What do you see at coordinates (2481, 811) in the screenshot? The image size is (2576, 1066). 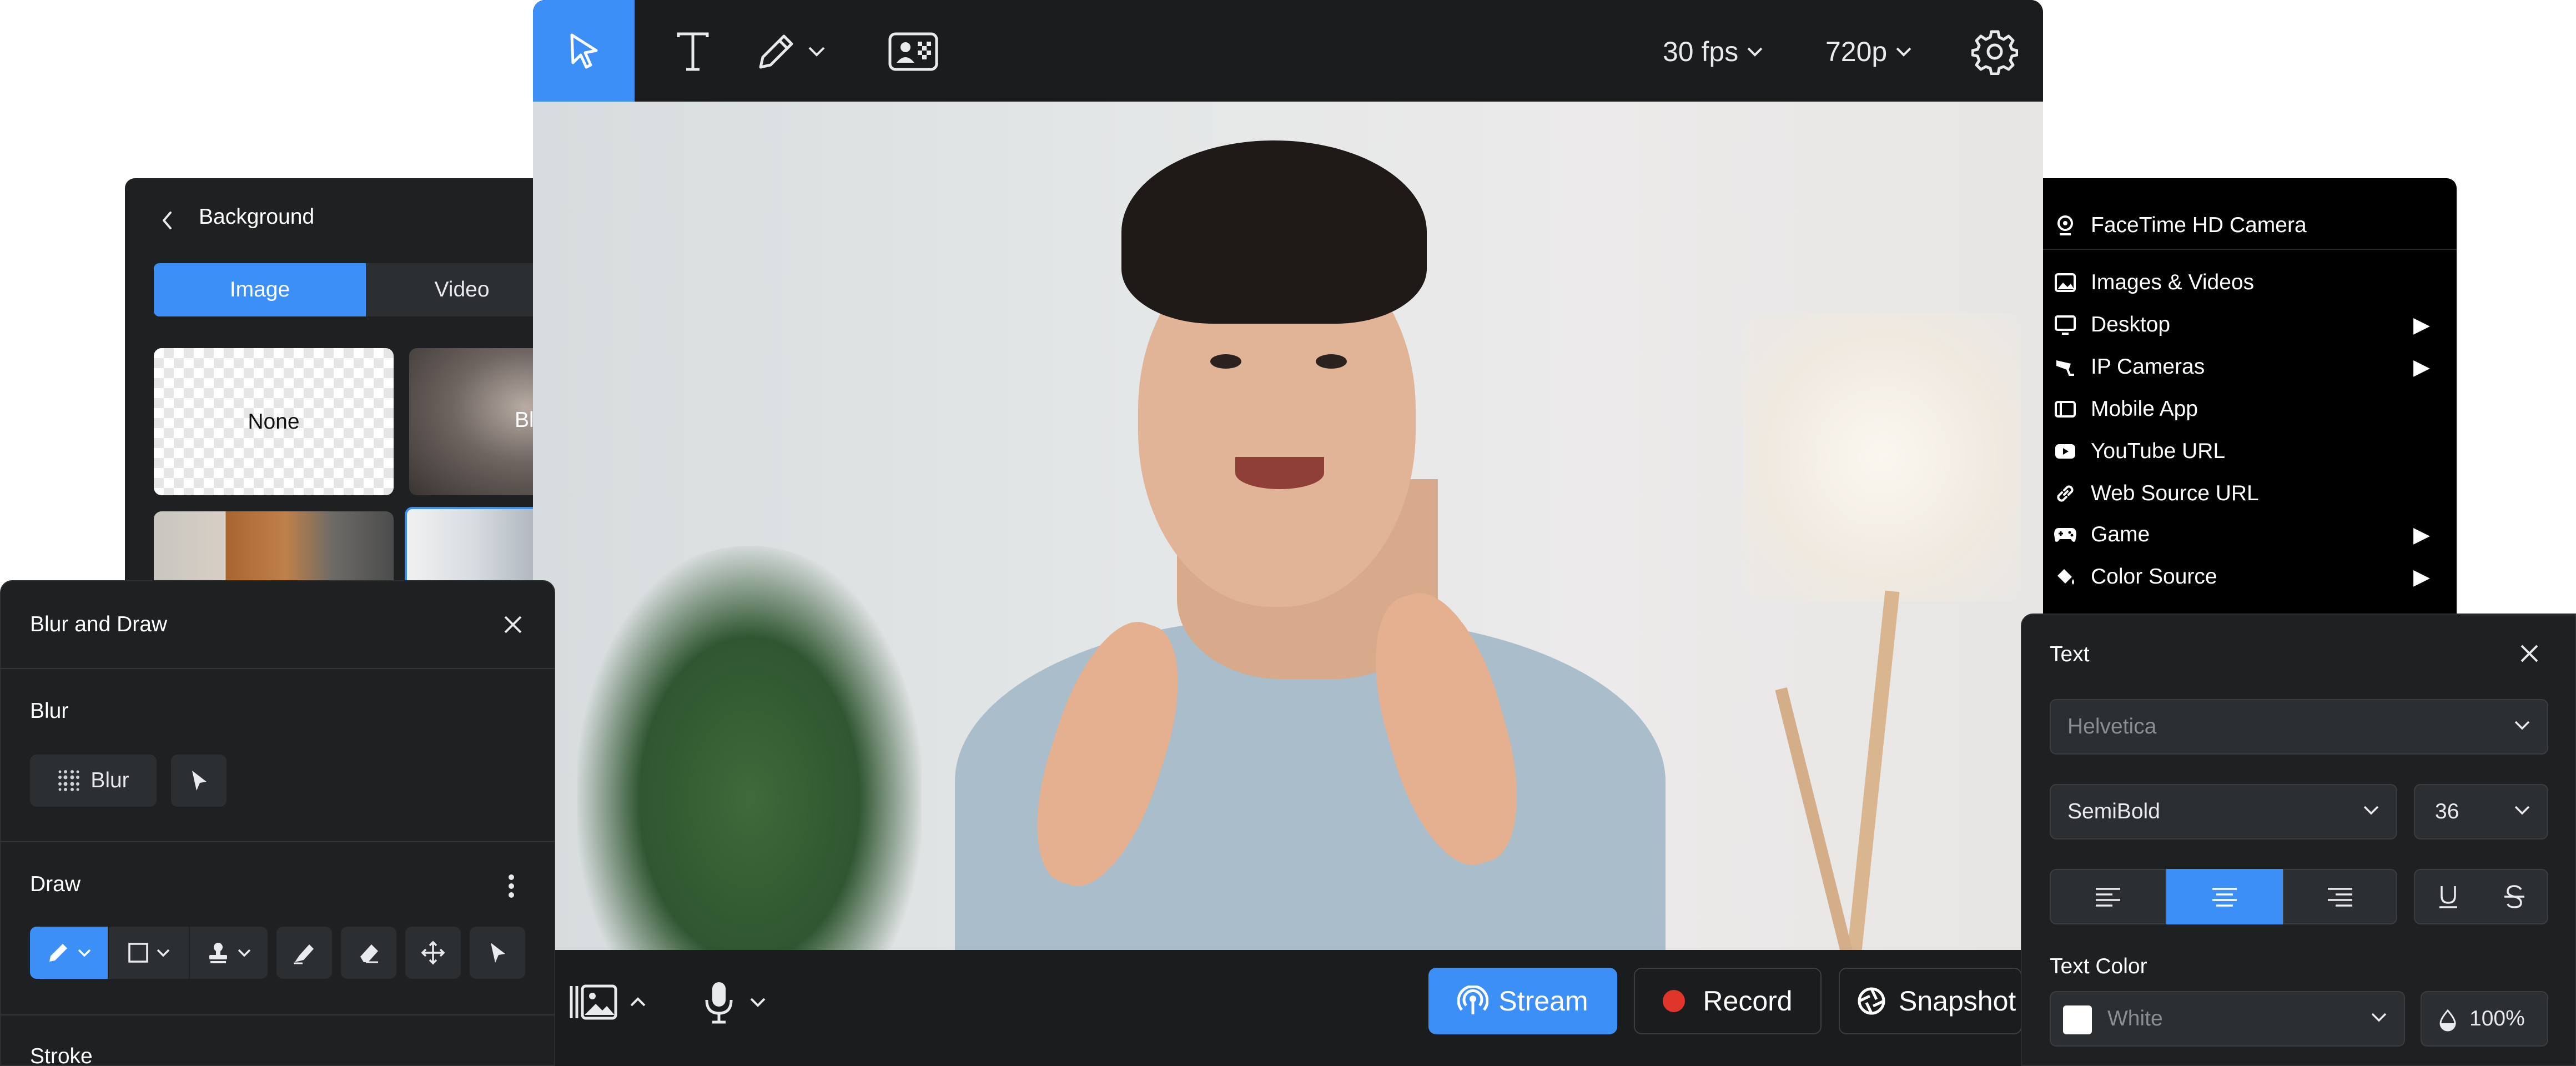 I see `font-size-select: 36` at bounding box center [2481, 811].